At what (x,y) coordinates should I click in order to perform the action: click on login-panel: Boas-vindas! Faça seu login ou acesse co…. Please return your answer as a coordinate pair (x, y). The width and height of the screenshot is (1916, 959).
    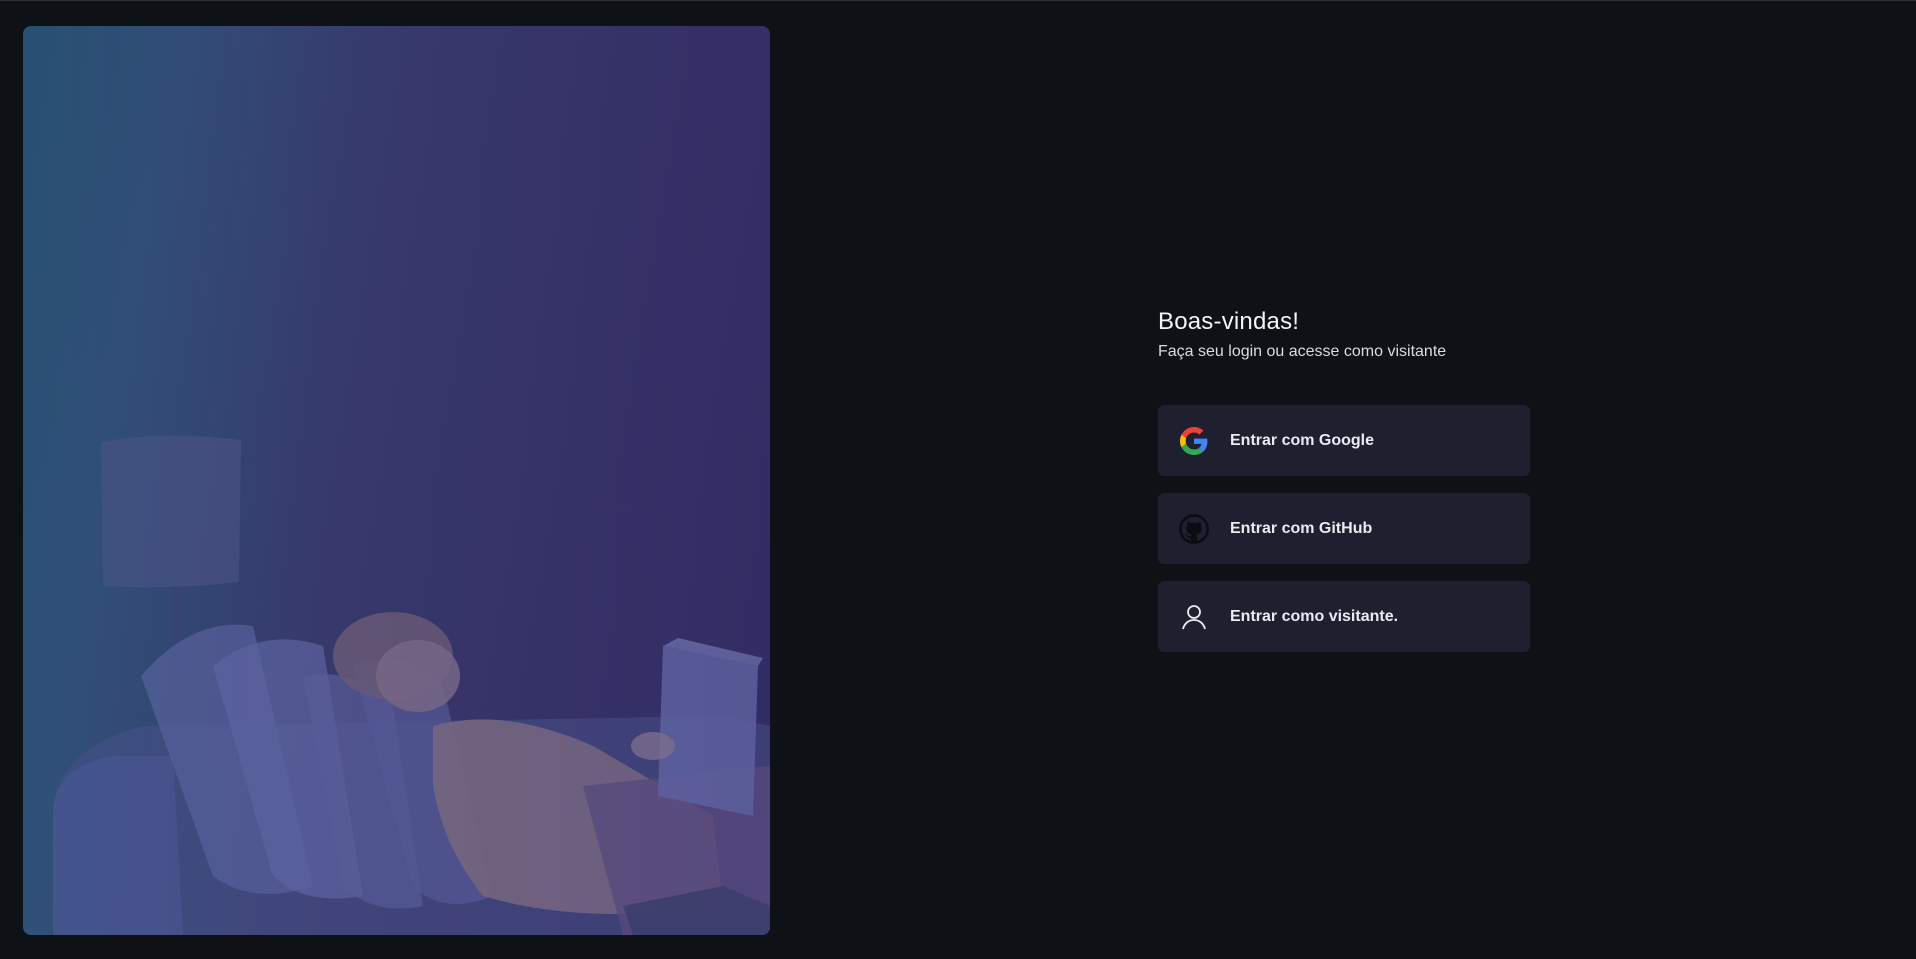
    Looking at the image, I should click on (1344, 479).